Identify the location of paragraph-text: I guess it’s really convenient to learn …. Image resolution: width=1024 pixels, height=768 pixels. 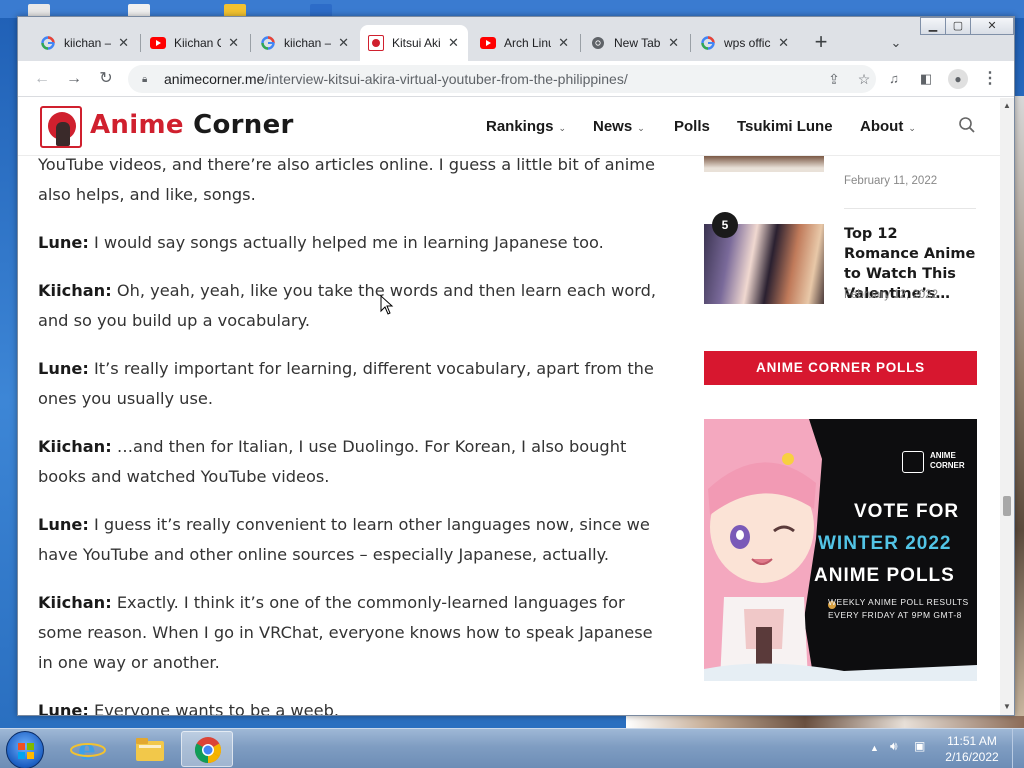
(344, 539).